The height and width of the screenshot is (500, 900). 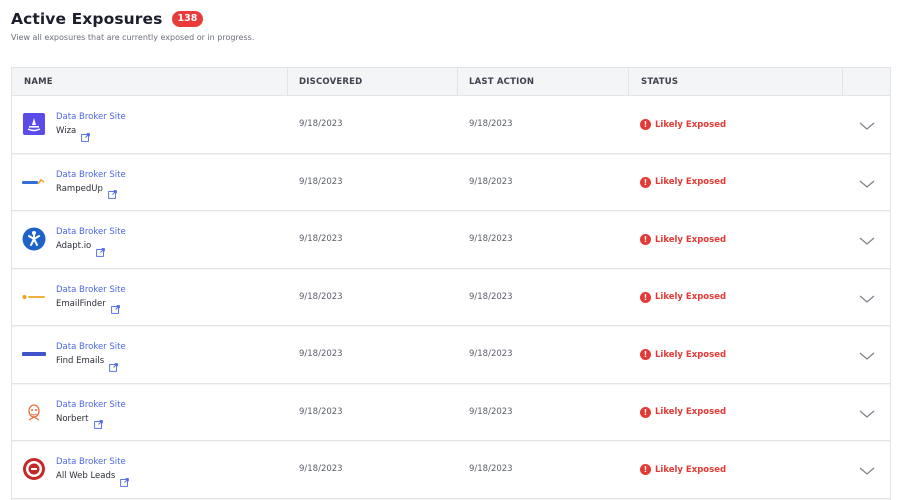 I want to click on table-header: NAME DISCOVERED LAST ACTION STATUS, so click(x=451, y=82).